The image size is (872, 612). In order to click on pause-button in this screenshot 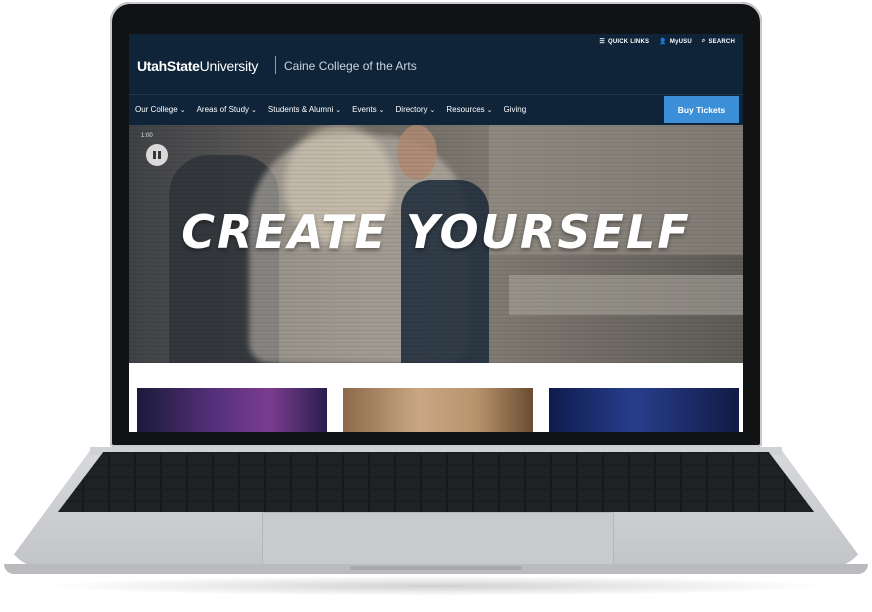, I will do `click(157, 155)`.